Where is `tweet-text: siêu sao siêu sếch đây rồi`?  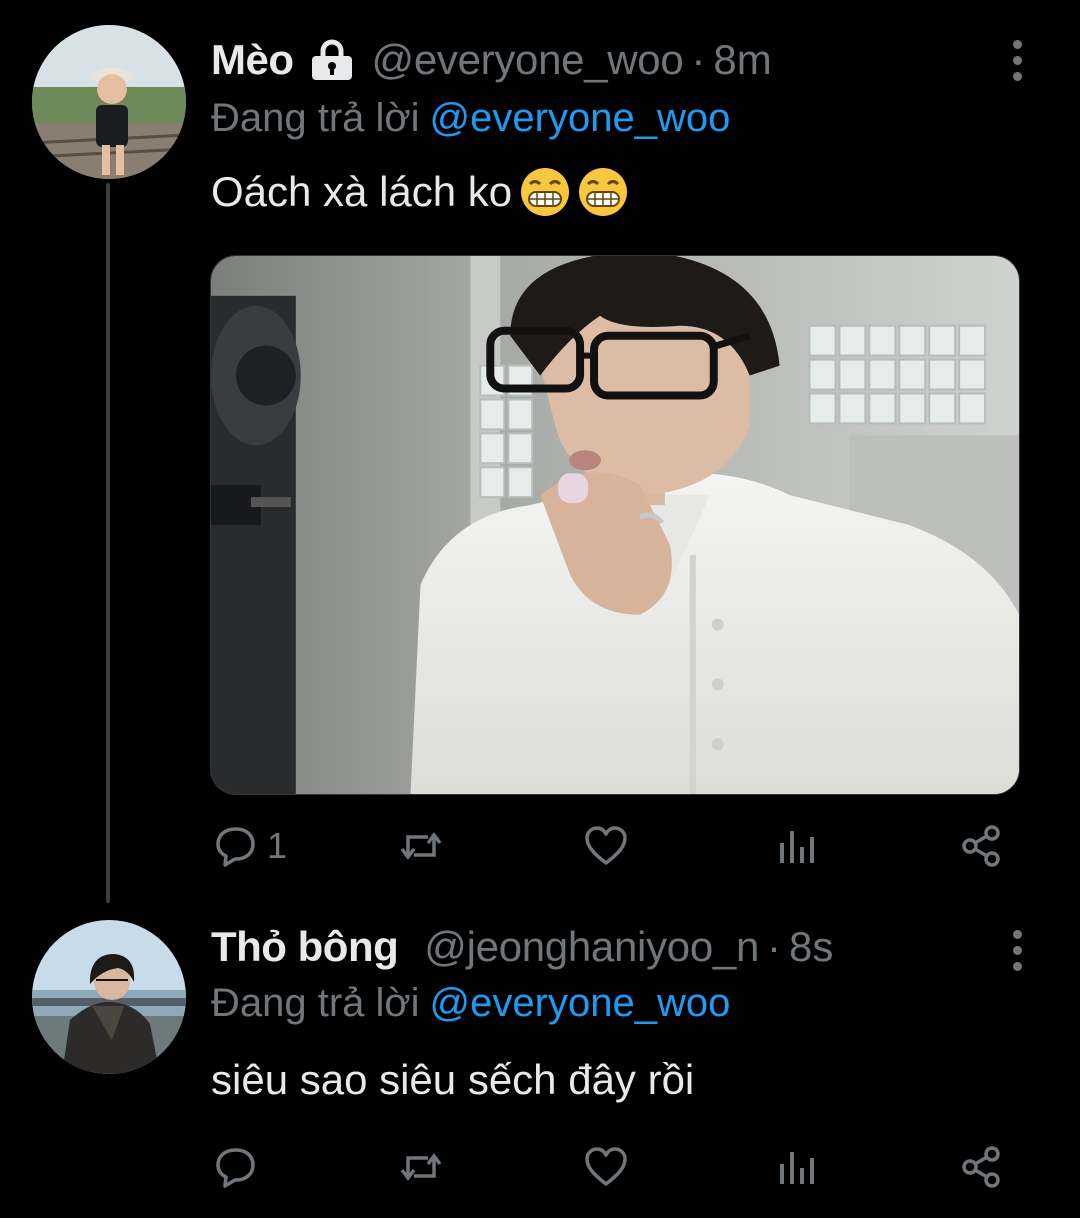 tweet-text: siêu sao siêu sếch đây rồi is located at coordinates (452, 1080).